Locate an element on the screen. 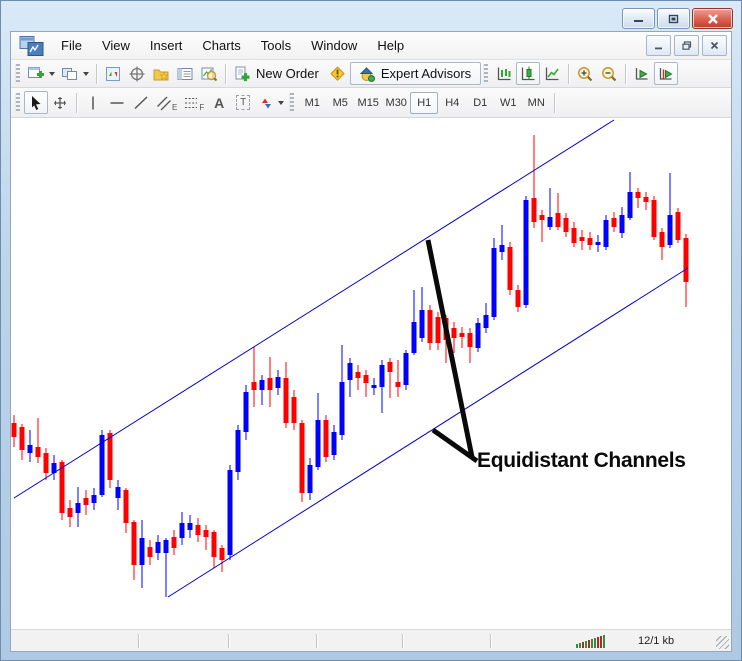  zoom-out-button is located at coordinates (609, 73).